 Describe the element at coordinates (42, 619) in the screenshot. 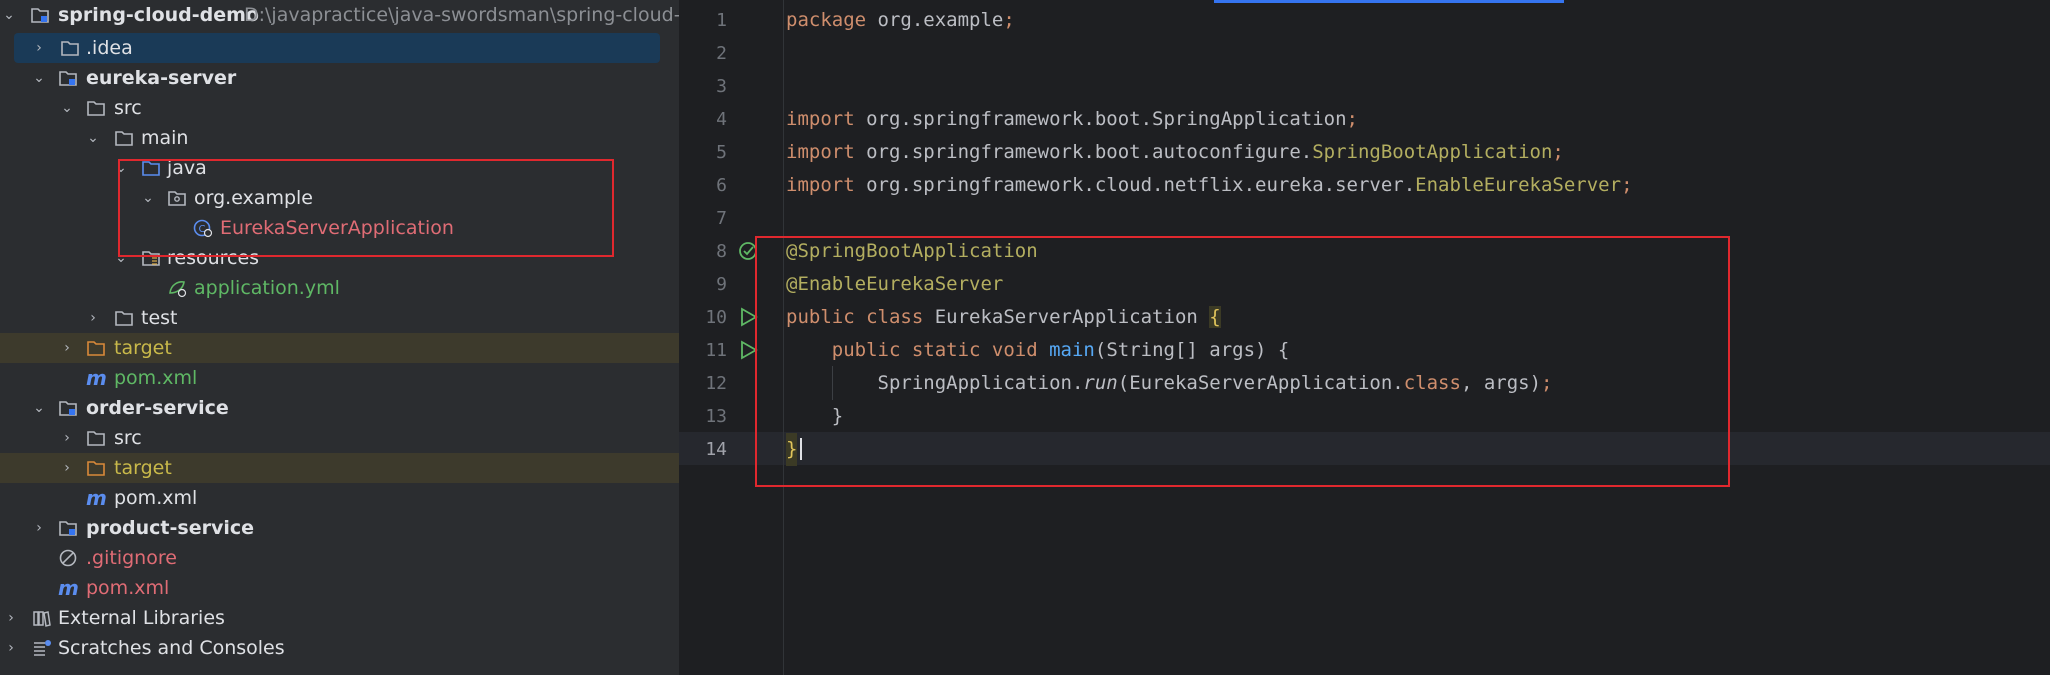

I see `library-icon` at that location.